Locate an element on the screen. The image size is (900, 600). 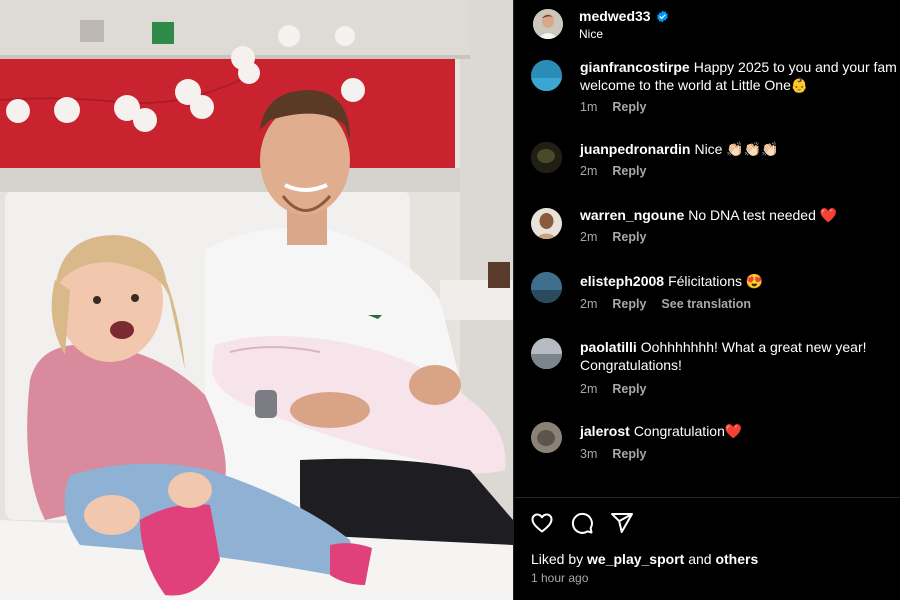
comment-meta: 2m Reply See translation is located at coordinates (665, 304).